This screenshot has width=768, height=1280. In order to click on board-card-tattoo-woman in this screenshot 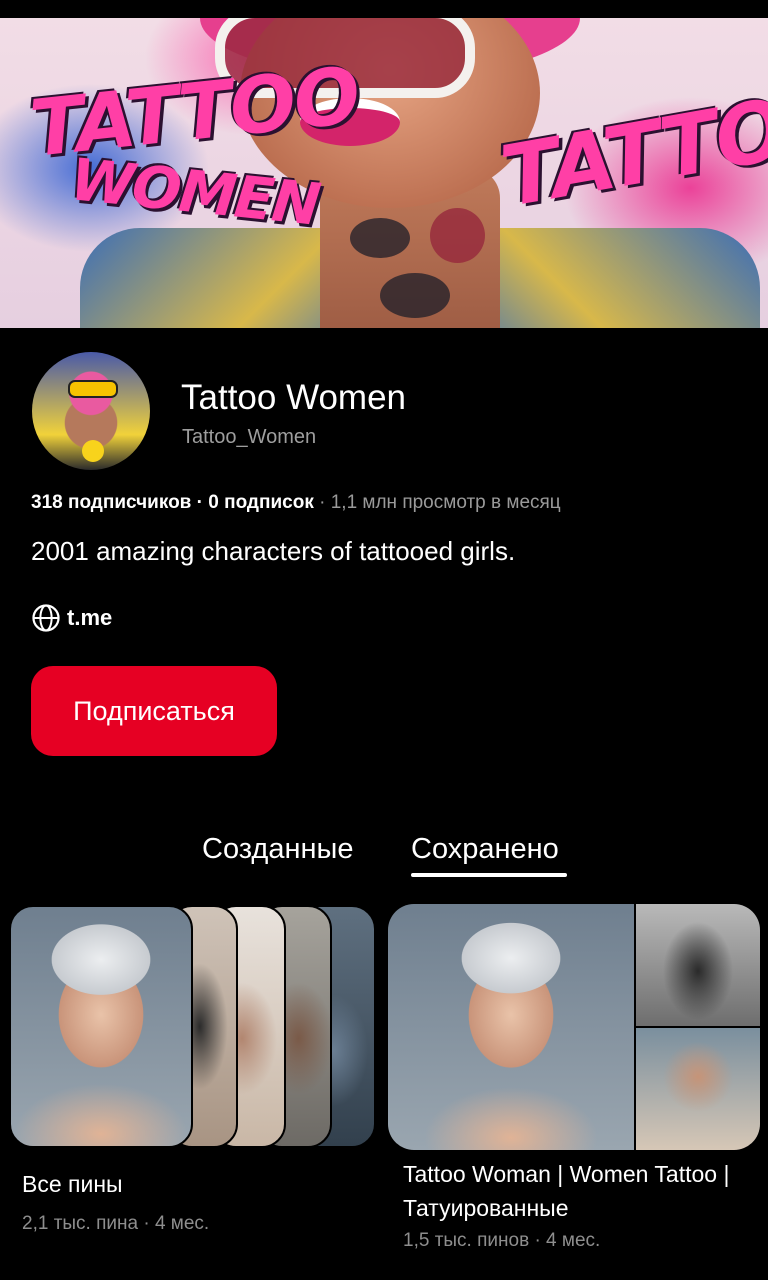, I will do `click(574, 1027)`.